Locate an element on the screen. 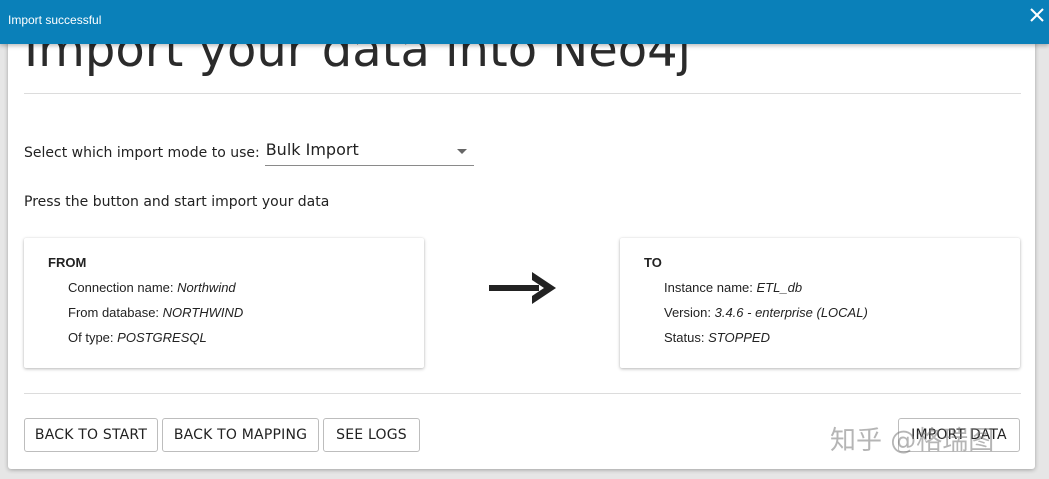  from-database: From database: NORTHWIND is located at coordinates (155, 312).